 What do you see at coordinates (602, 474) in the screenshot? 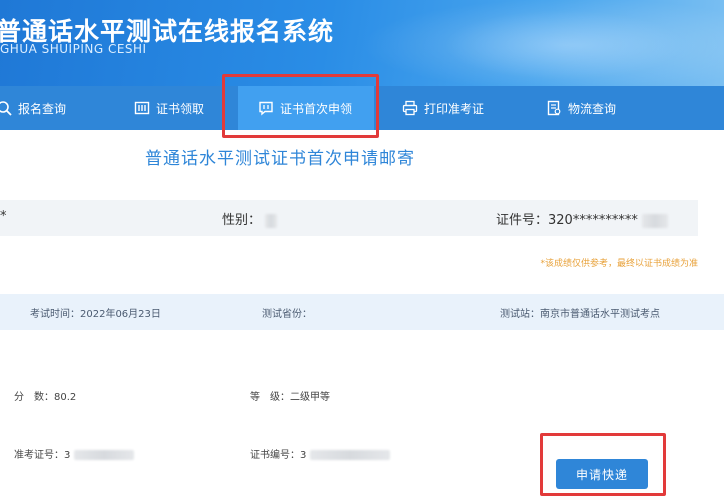
I see `apply-express-button: 申请快递` at bounding box center [602, 474].